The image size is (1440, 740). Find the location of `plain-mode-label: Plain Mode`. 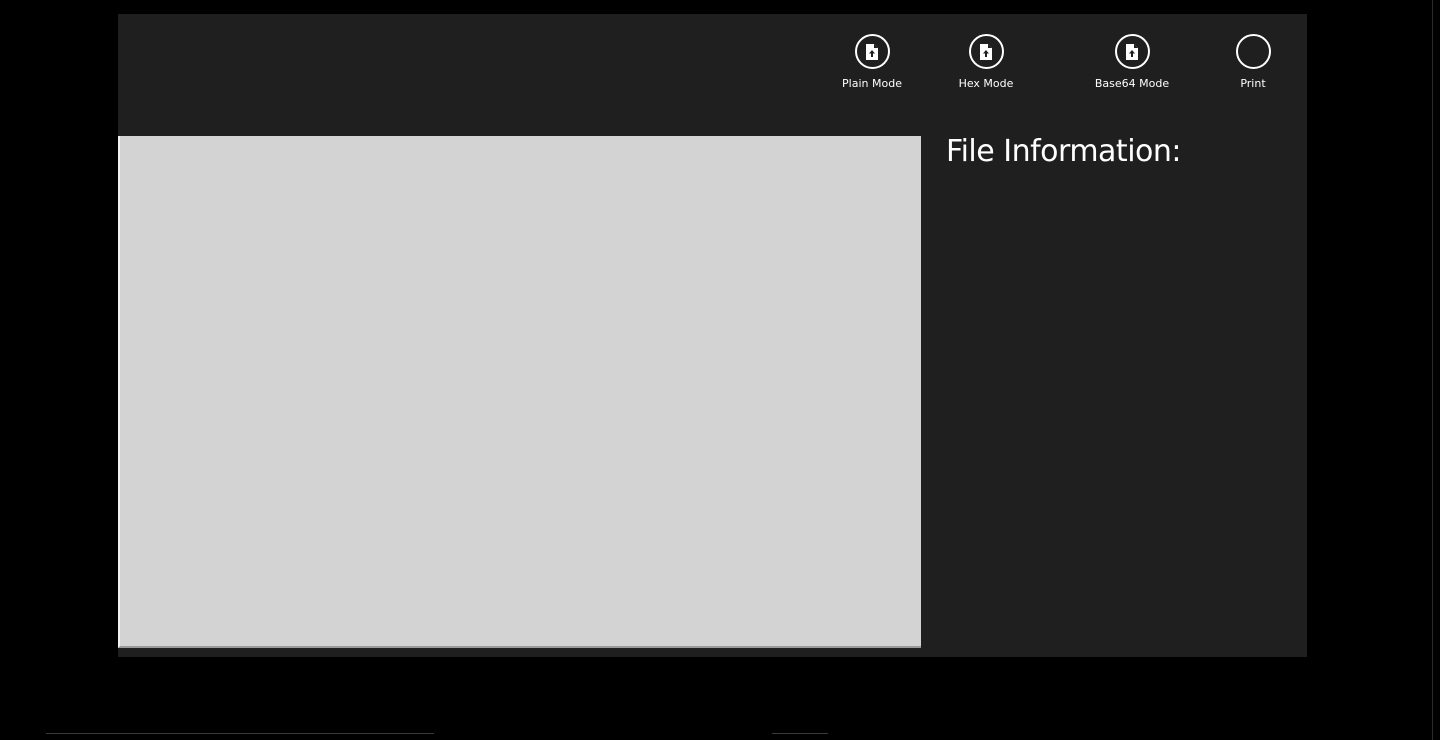

plain-mode-label: Plain Mode is located at coordinates (872, 83).